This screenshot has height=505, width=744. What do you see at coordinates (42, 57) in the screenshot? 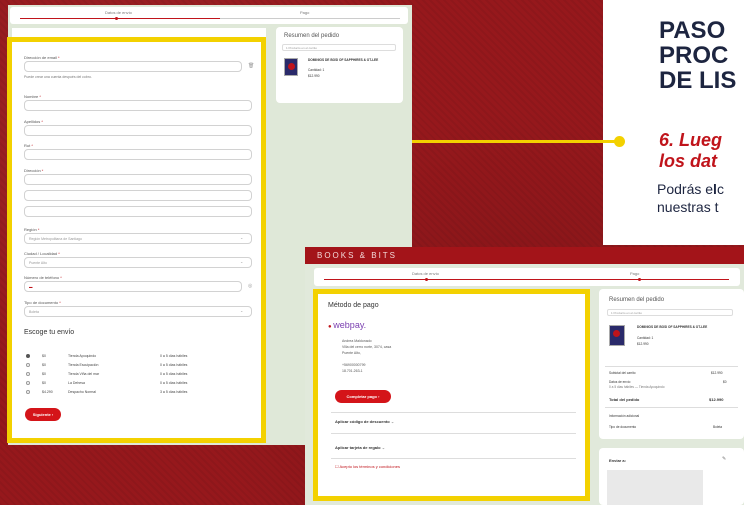
I see `email-label: Dirección de email *` at bounding box center [42, 57].